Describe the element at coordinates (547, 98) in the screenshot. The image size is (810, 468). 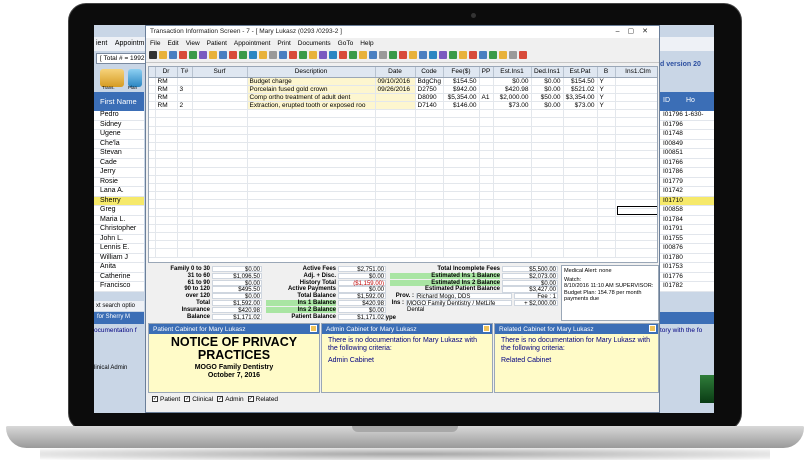
I see `table-cell: $50.00` at that location.